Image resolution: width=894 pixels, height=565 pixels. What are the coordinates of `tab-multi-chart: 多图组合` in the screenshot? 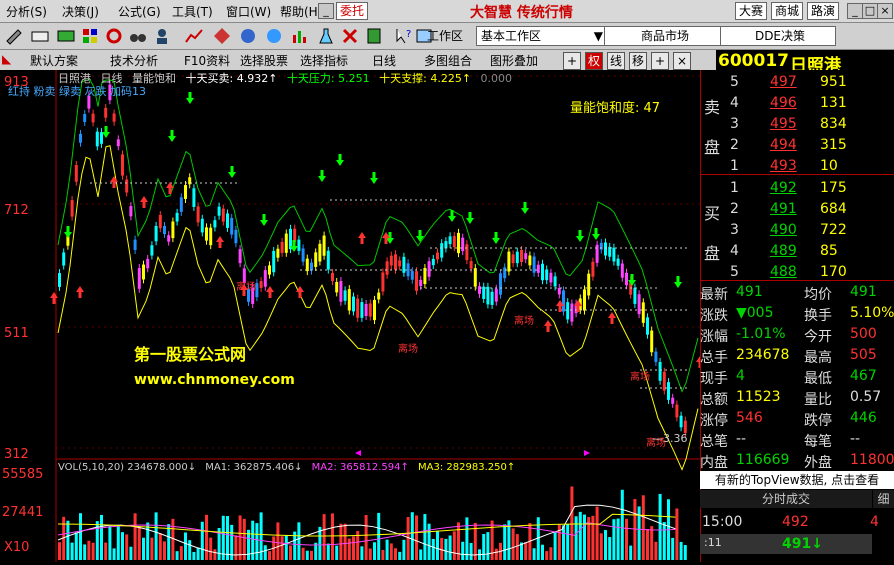 It's located at (448, 60).